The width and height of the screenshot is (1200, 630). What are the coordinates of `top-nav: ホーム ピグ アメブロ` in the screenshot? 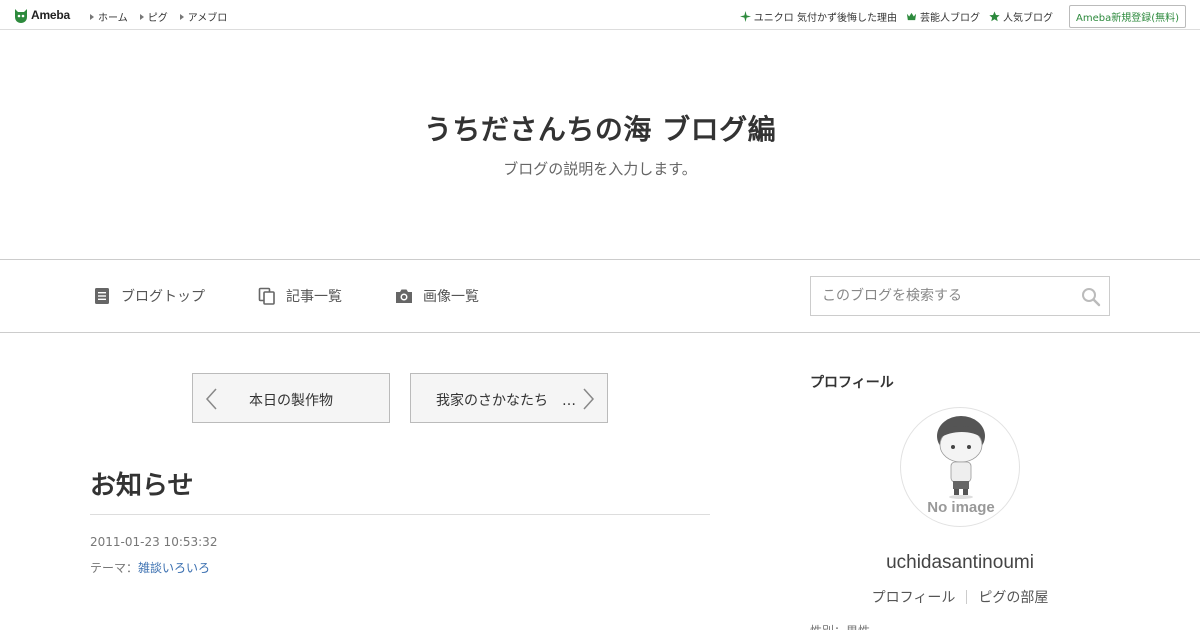 It's located at (158, 16).